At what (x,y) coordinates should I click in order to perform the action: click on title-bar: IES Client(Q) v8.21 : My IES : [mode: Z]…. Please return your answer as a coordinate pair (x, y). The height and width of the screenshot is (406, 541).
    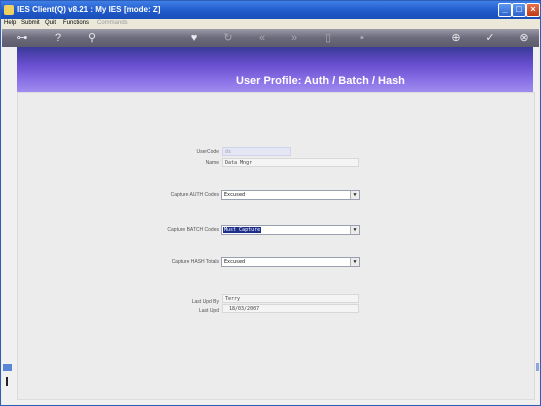
    Looking at the image, I should click on (270, 10).